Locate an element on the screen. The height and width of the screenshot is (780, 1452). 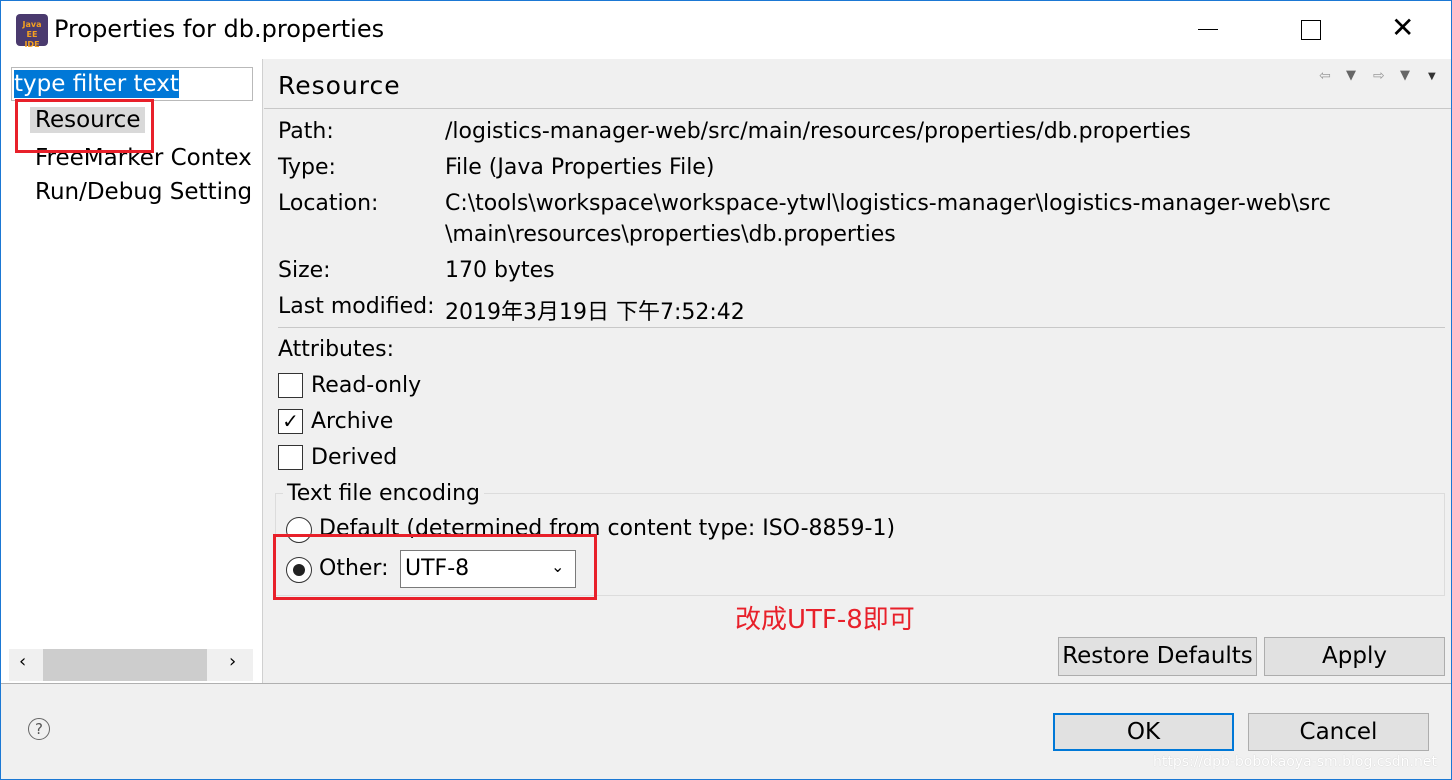
derived-checkbox is located at coordinates (290, 457).